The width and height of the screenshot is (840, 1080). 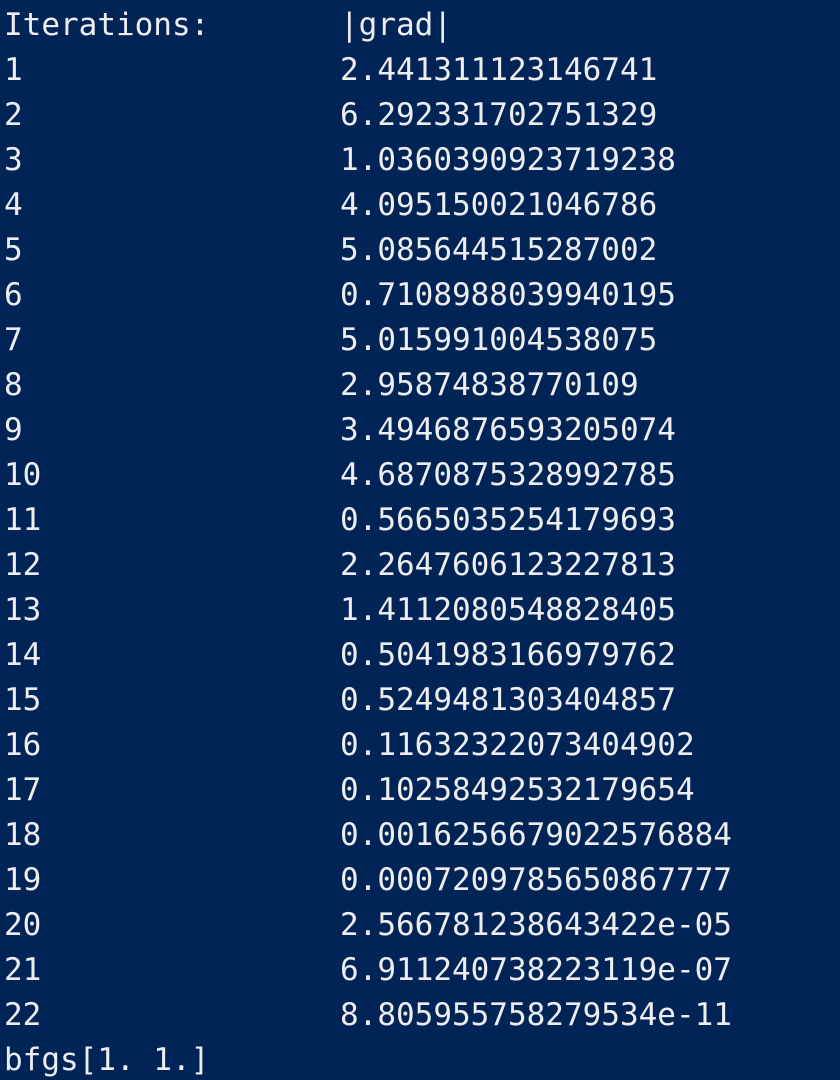 I want to click on header-row: Iterations: |grad|, so click(x=420, y=25).